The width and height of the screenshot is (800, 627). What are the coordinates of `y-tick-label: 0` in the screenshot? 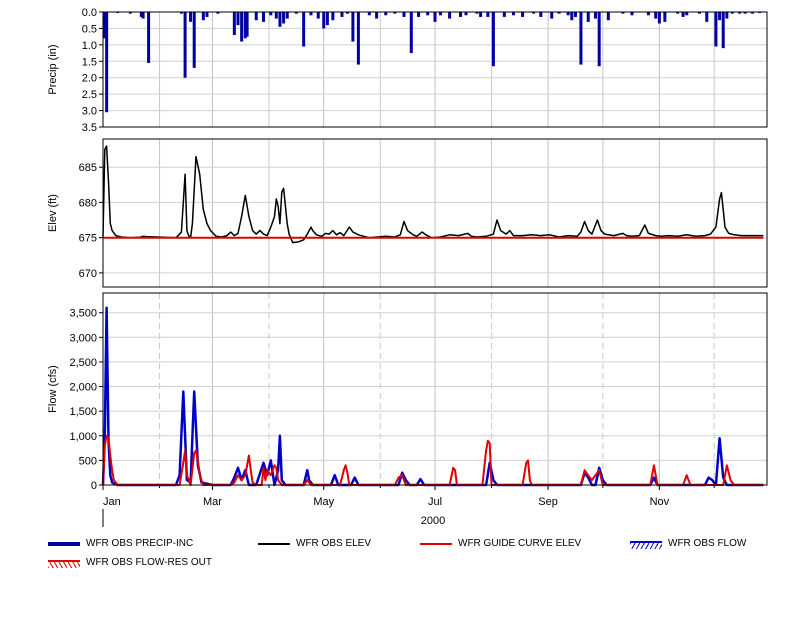 It's located at (94, 486).